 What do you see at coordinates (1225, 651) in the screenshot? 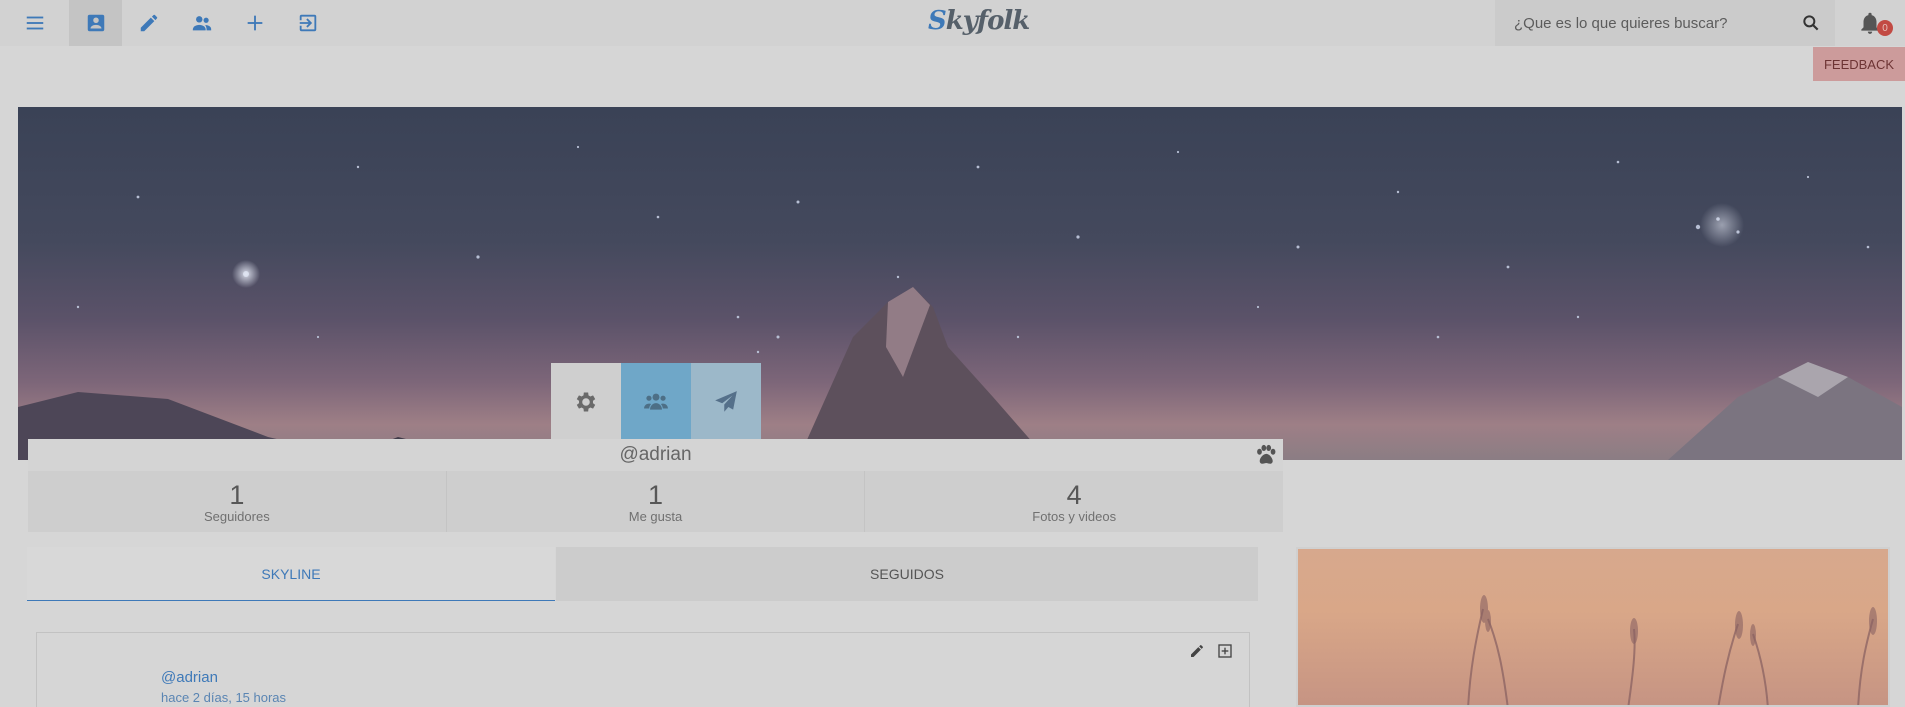
I see `expand-icon` at bounding box center [1225, 651].